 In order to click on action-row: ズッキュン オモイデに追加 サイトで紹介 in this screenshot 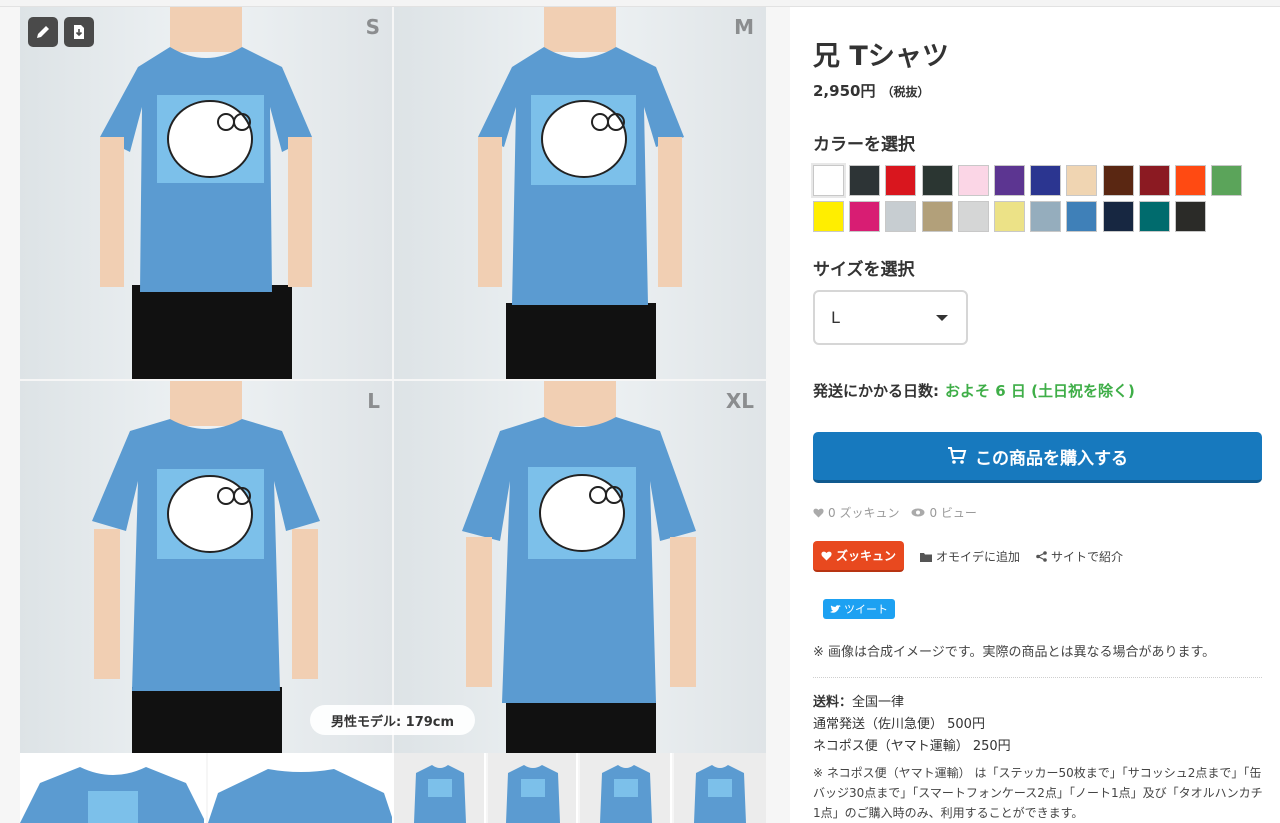, I will do `click(968, 556)`.